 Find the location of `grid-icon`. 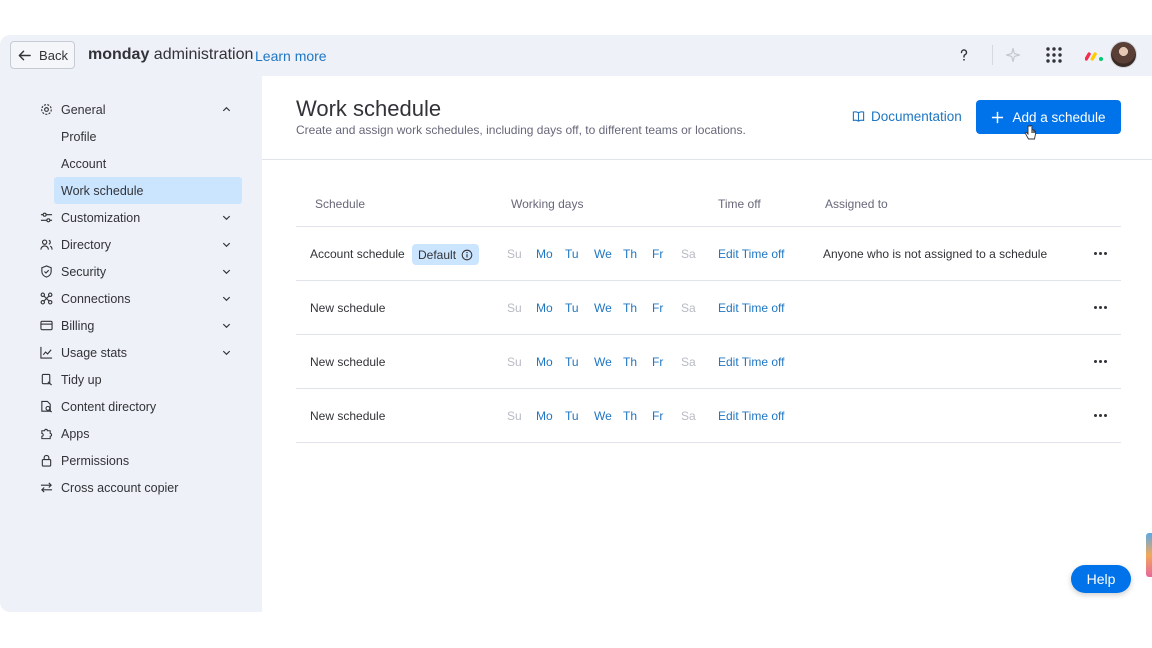

grid-icon is located at coordinates (1054, 55).